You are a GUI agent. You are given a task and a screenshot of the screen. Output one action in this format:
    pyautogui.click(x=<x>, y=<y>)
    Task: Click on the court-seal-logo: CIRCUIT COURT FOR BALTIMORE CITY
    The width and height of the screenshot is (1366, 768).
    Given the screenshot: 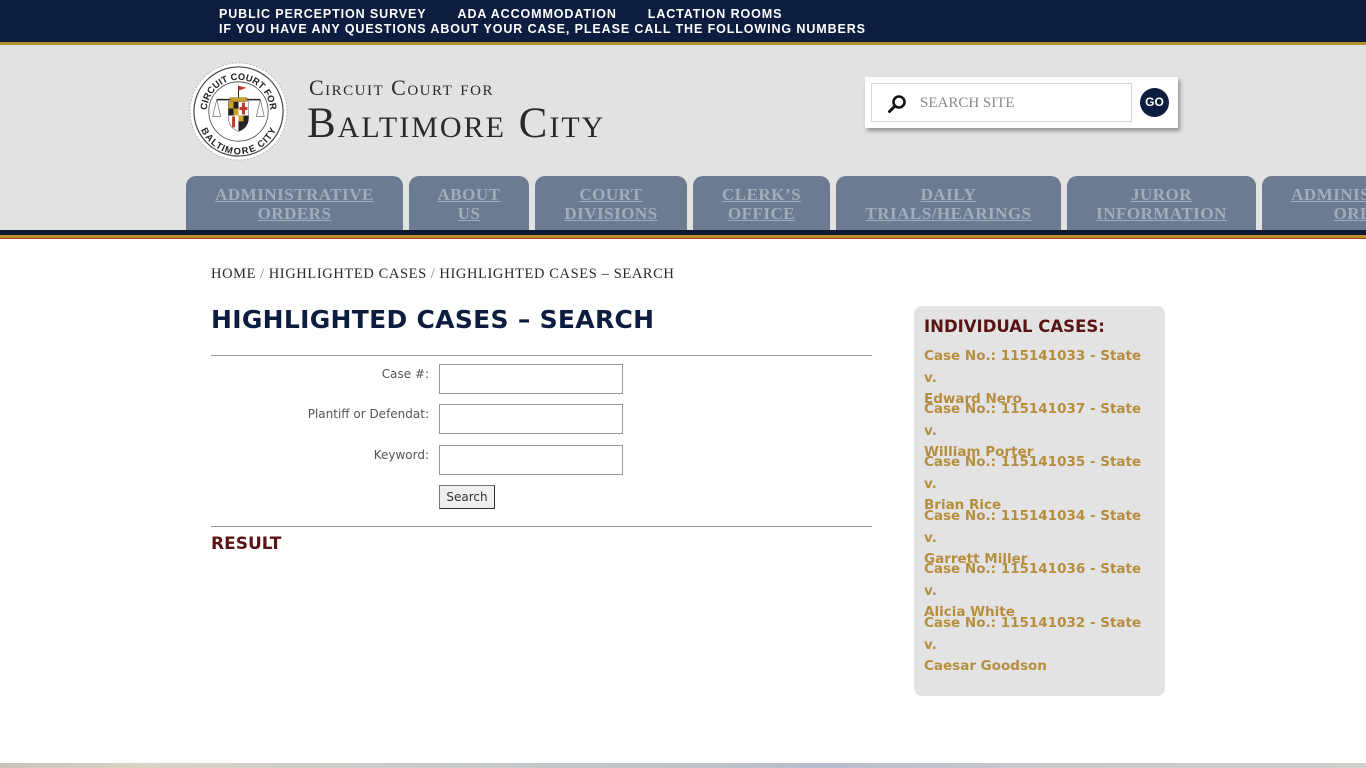 What is the action you would take?
    pyautogui.click(x=238, y=111)
    